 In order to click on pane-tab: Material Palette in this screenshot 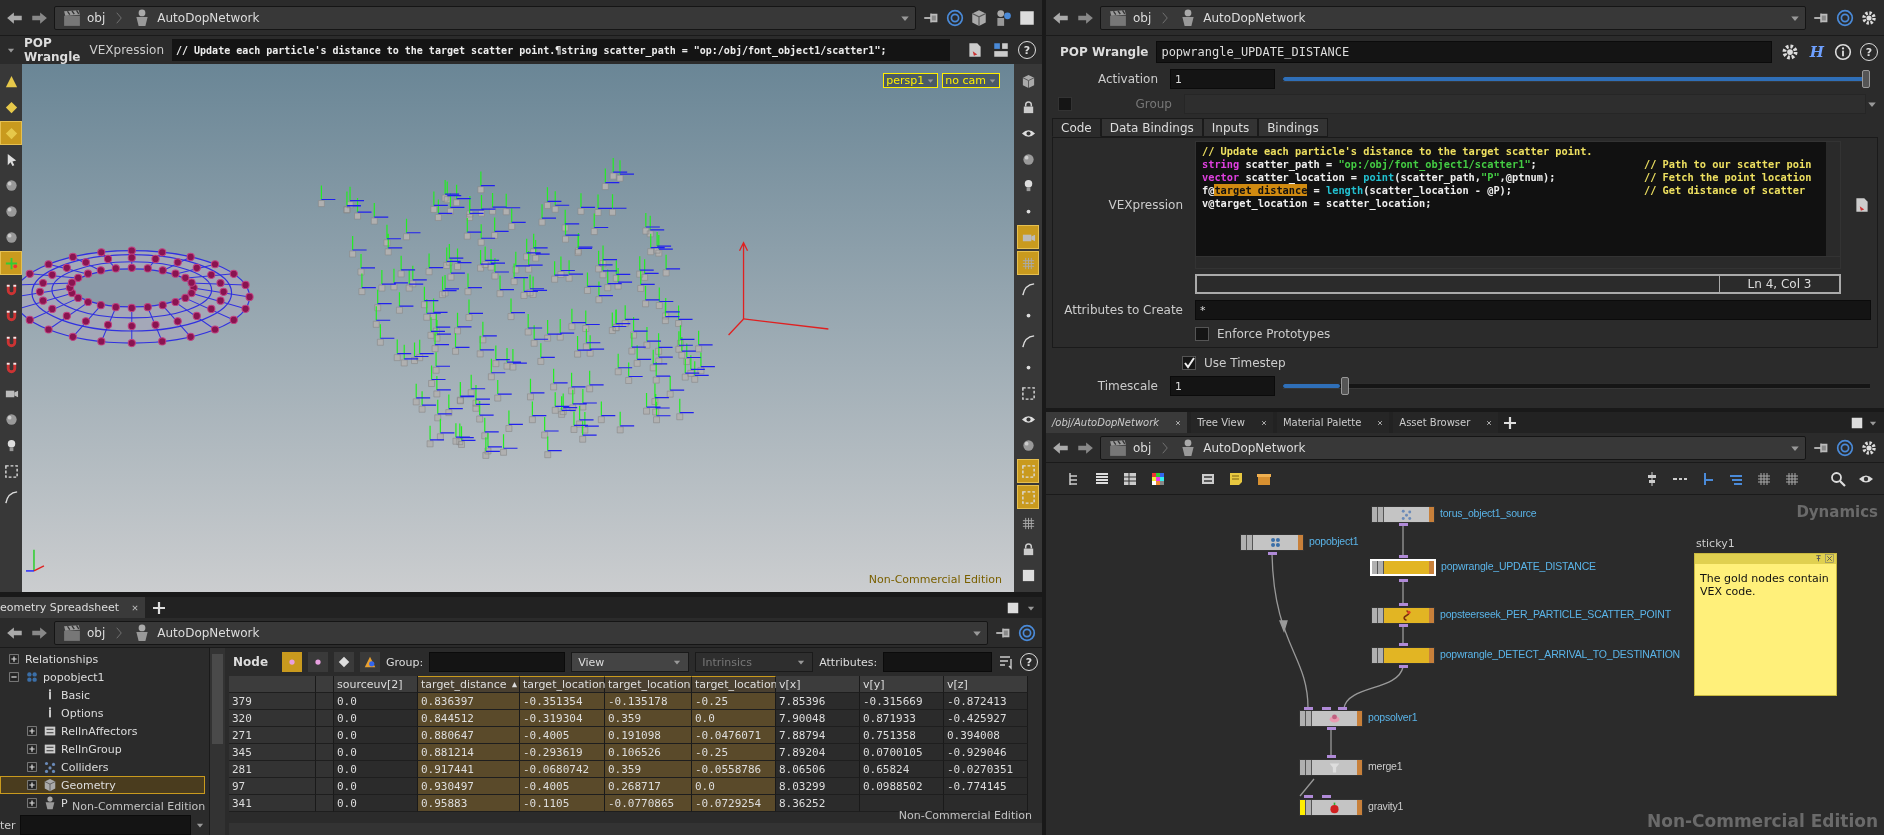, I will do `click(1333, 422)`.